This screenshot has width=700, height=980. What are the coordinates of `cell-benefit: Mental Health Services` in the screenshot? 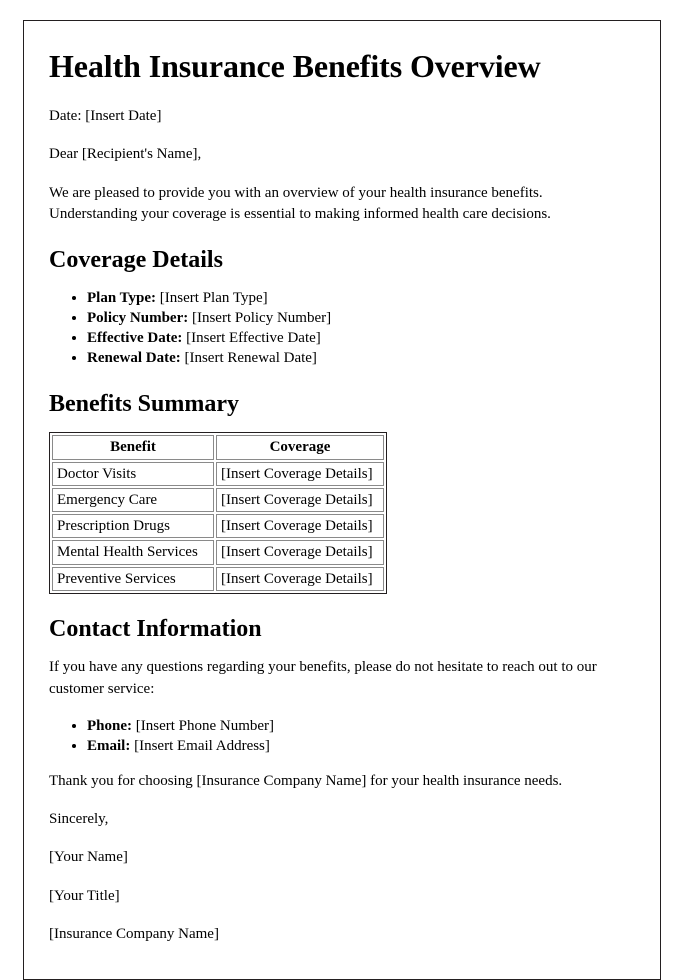 It's located at (133, 552).